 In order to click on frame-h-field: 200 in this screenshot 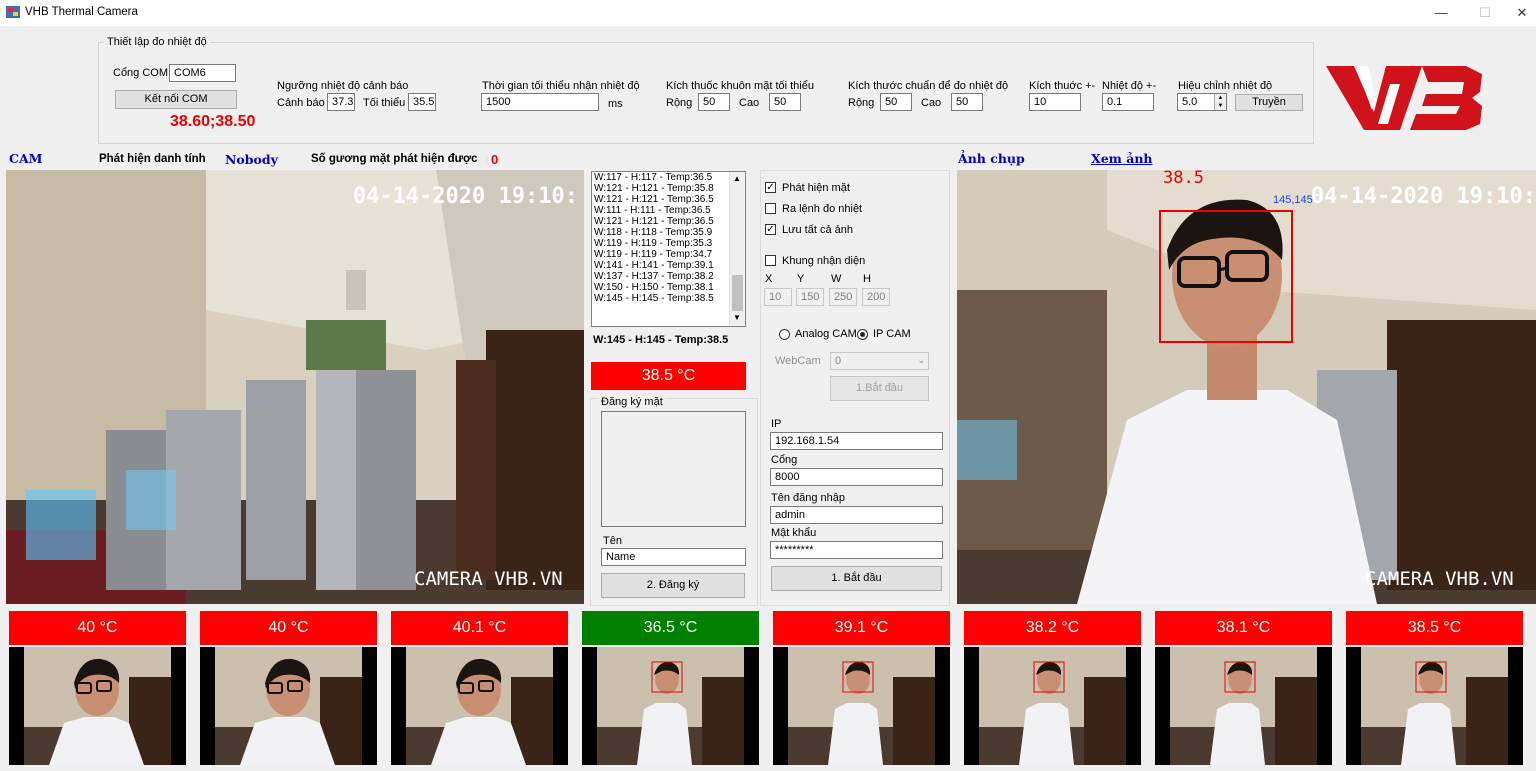, I will do `click(876, 297)`.